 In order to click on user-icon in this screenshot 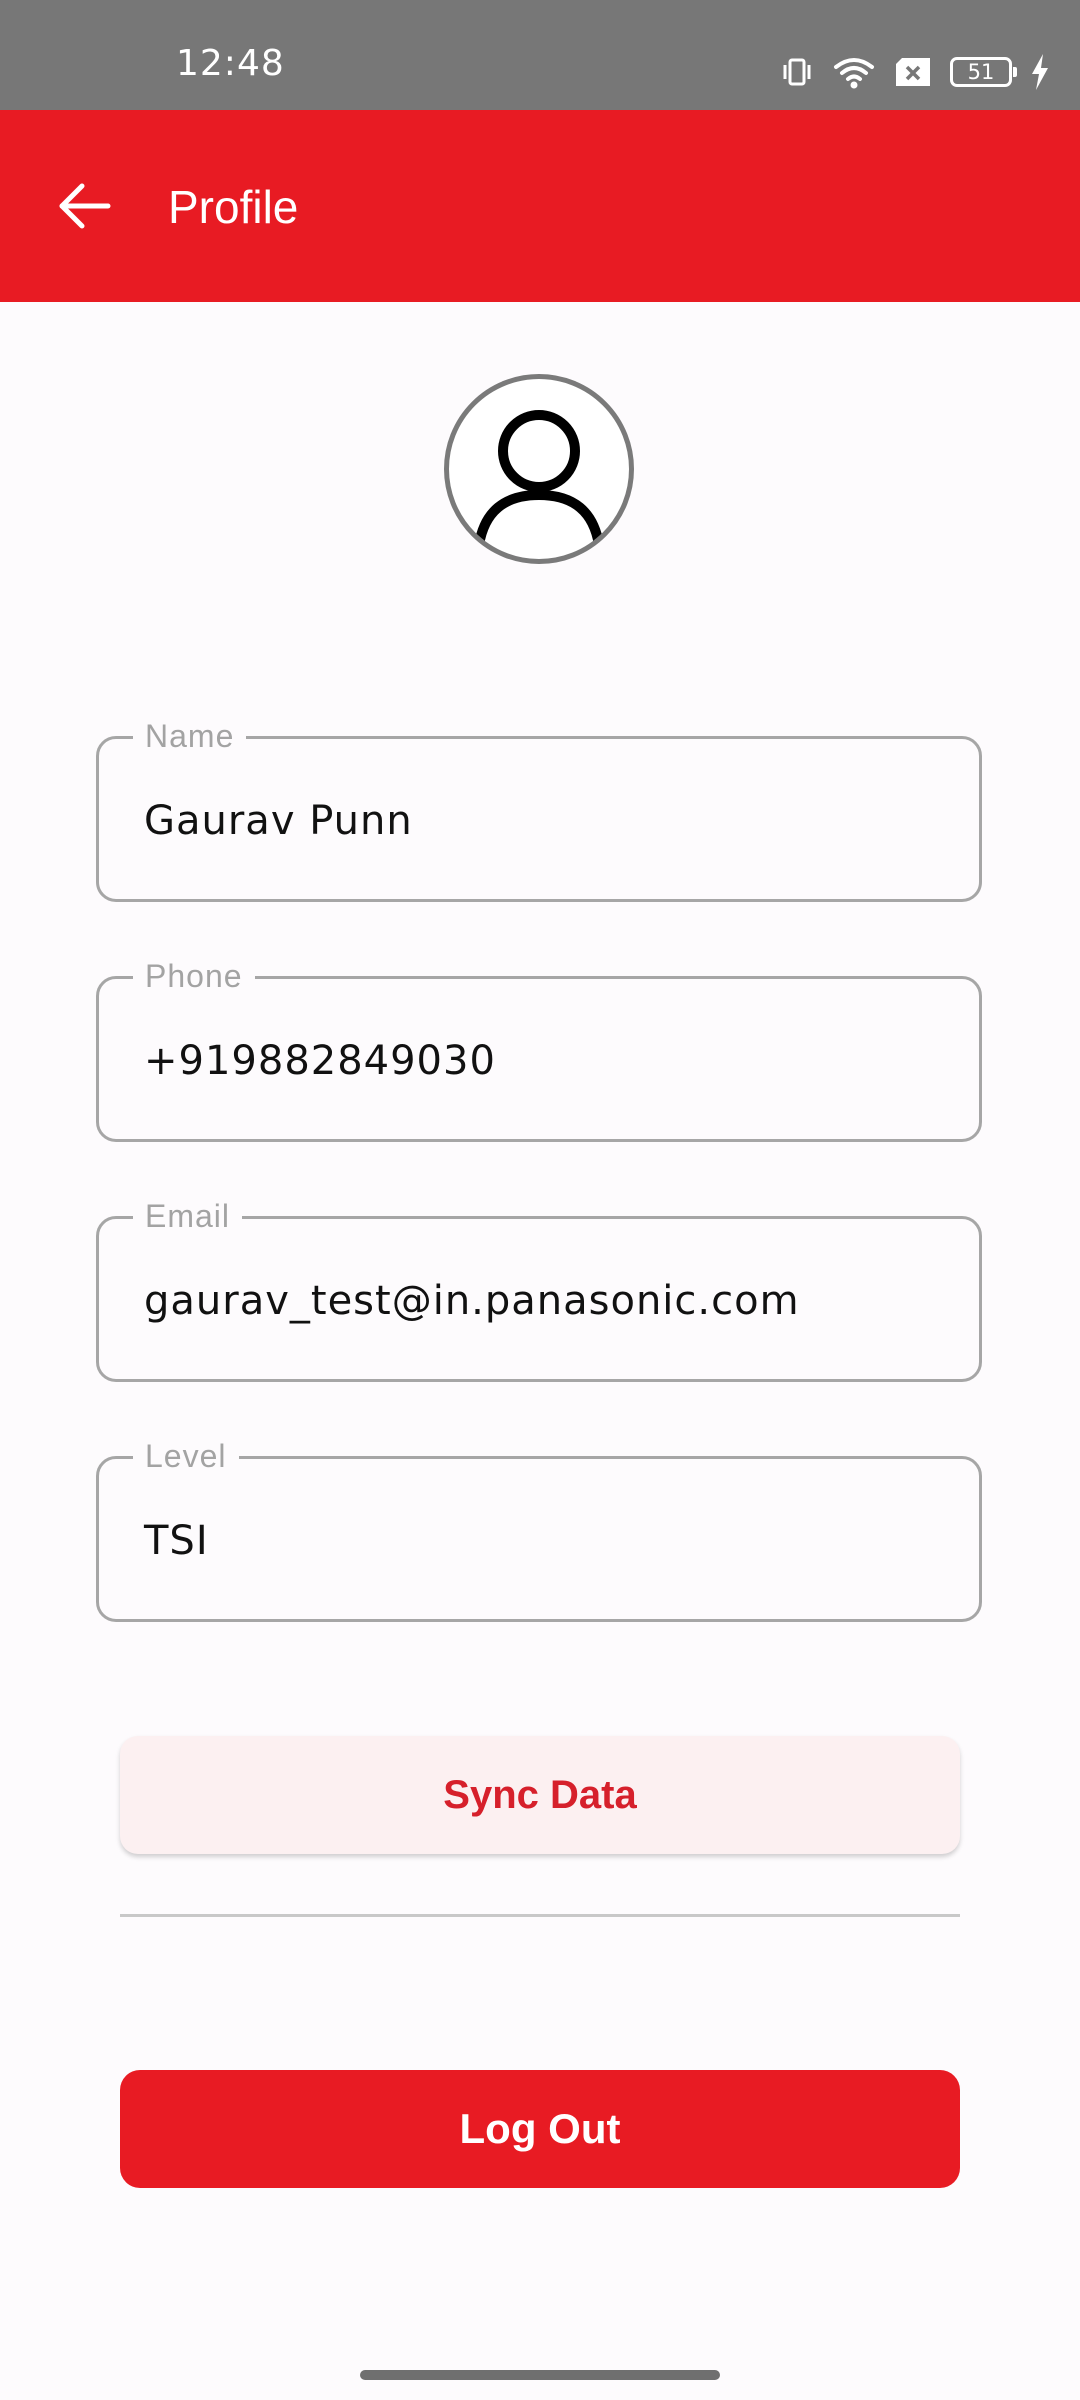, I will do `click(539, 469)`.